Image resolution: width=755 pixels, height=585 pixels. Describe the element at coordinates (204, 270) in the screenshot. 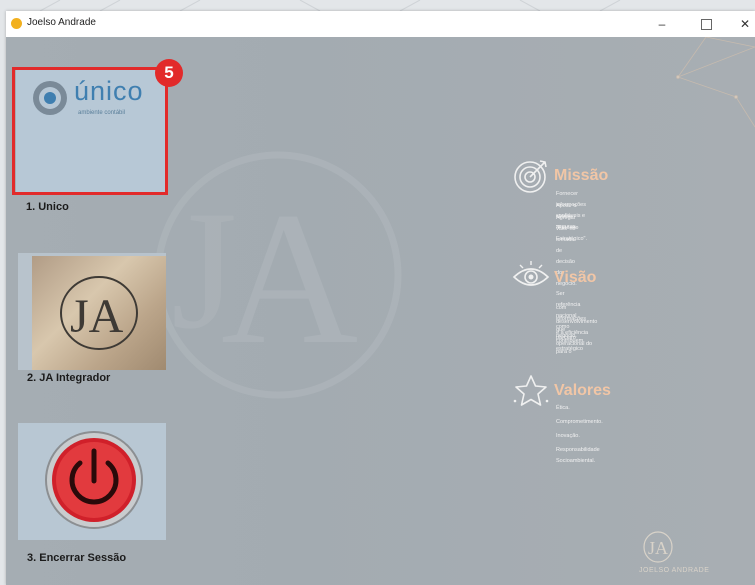

I see `svg-text: J` at that location.